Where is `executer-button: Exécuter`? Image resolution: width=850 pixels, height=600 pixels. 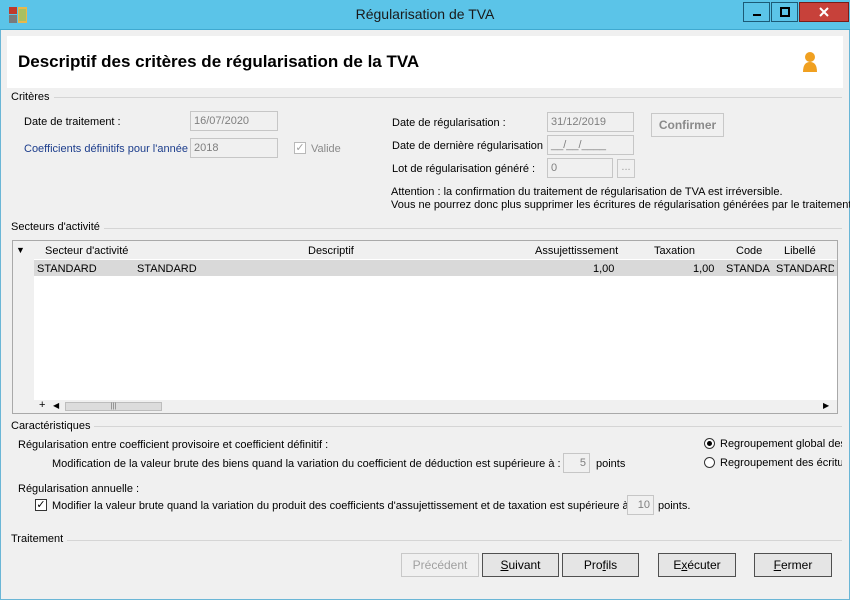 executer-button: Exécuter is located at coordinates (697, 565).